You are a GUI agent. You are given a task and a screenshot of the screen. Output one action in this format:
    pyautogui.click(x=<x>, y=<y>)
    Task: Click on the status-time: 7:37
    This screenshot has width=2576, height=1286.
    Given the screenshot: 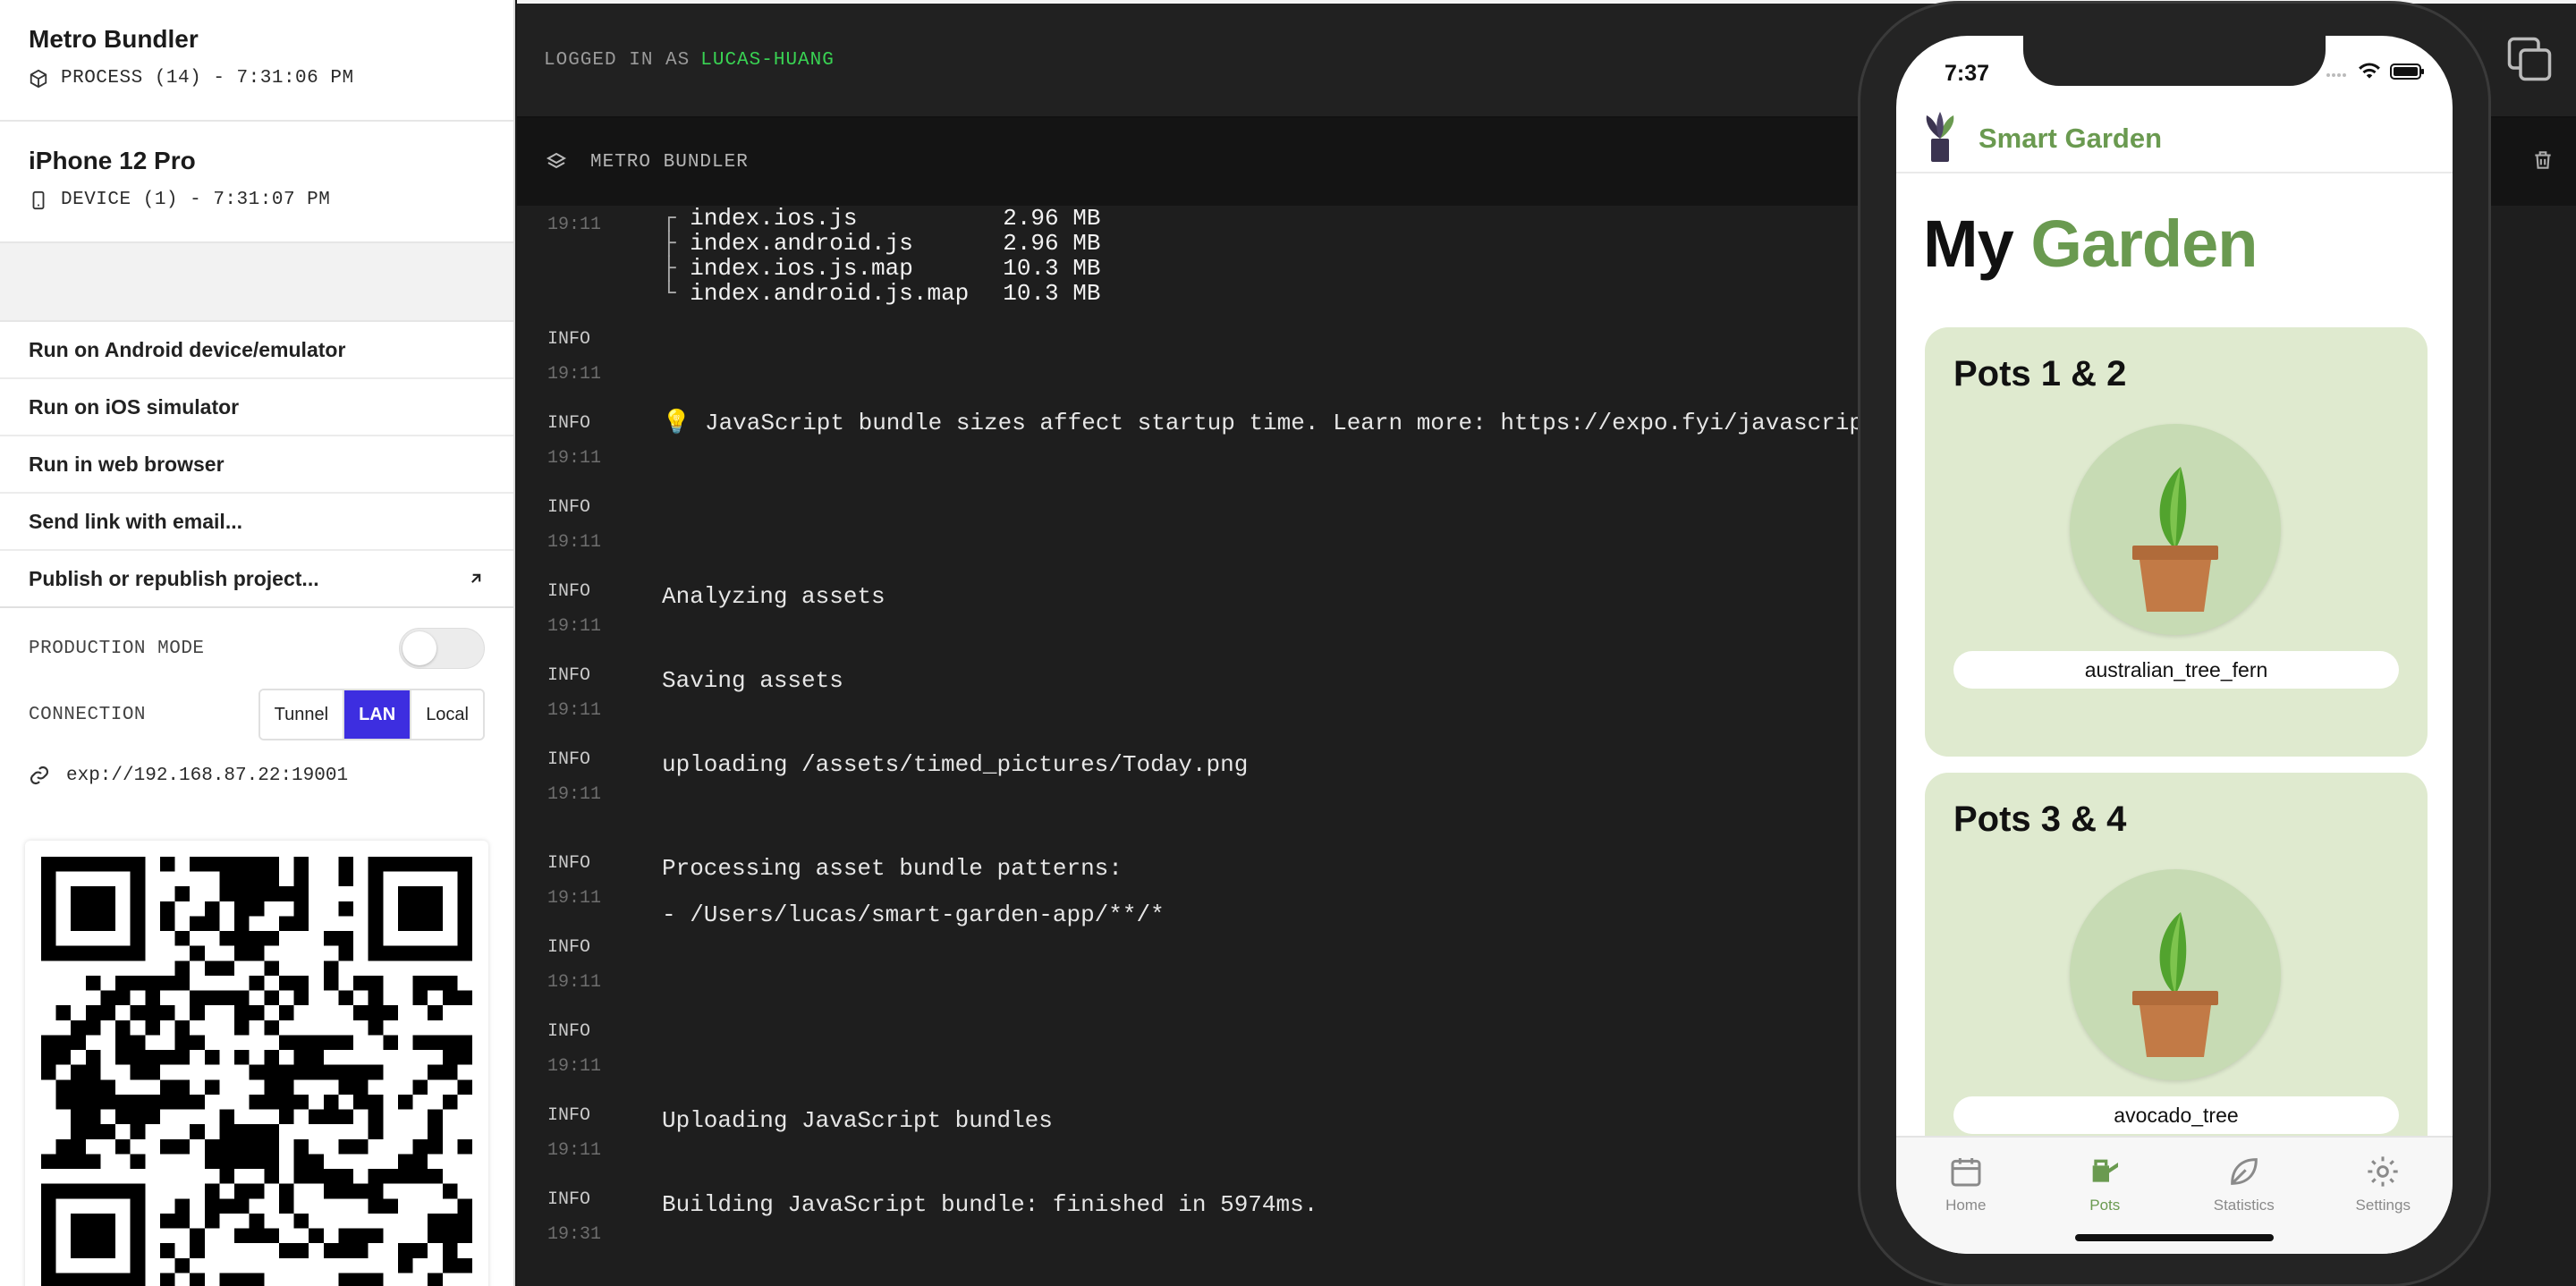 What is the action you would take?
    pyautogui.click(x=1967, y=73)
    